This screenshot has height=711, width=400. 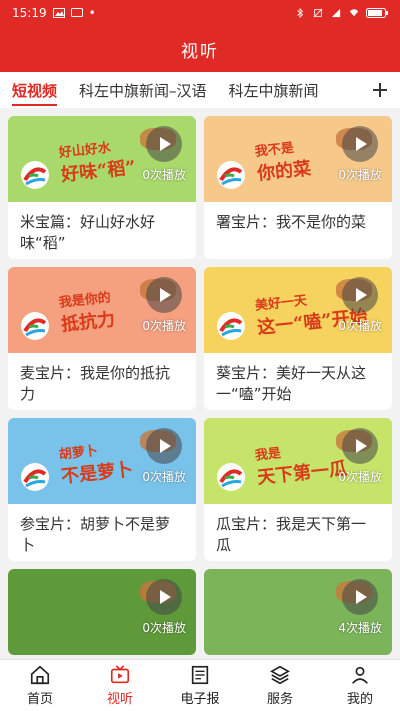 I want to click on status-bar: 15:19 •, so click(x=200, y=13).